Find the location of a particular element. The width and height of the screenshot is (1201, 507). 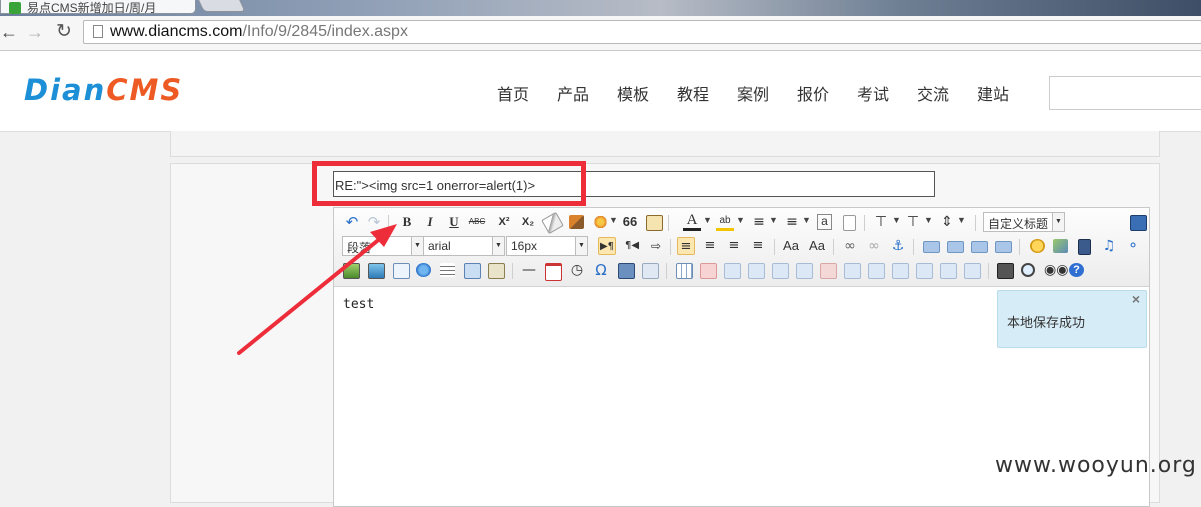

annotation-arrow is located at coordinates (317, 289).